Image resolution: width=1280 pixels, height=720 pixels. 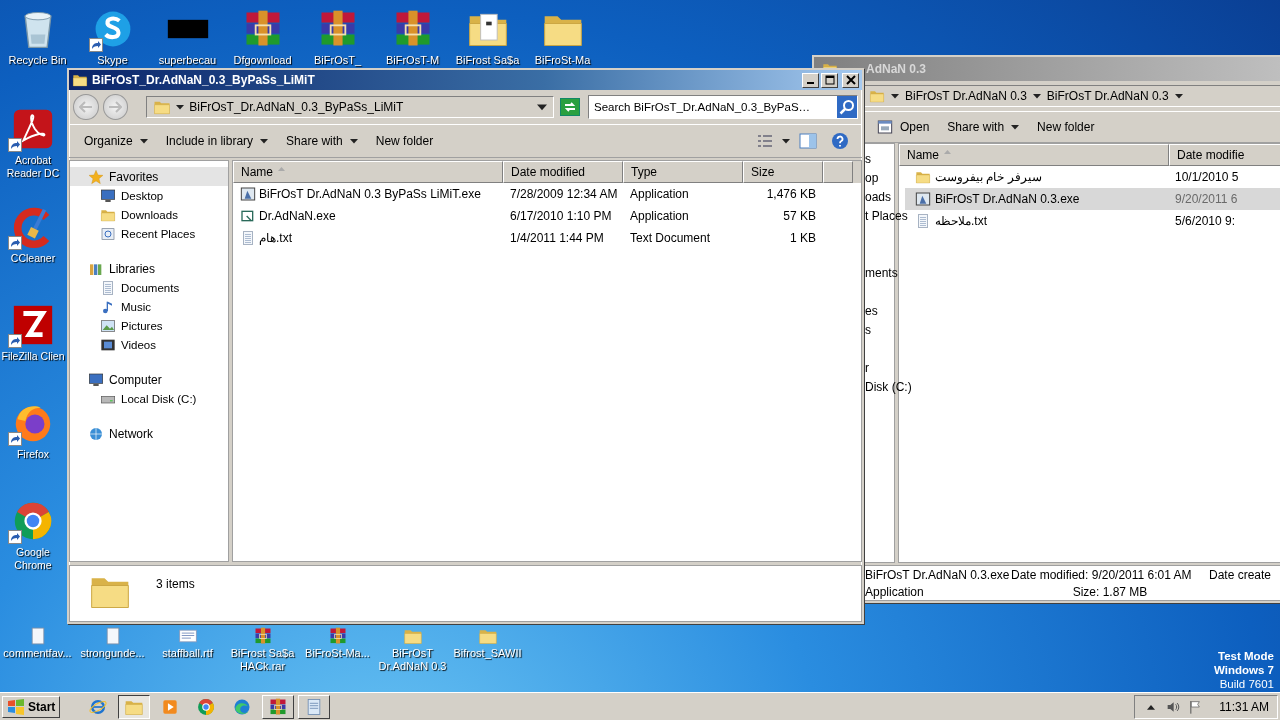 I want to click on documents-icon, so click(x=108, y=287).